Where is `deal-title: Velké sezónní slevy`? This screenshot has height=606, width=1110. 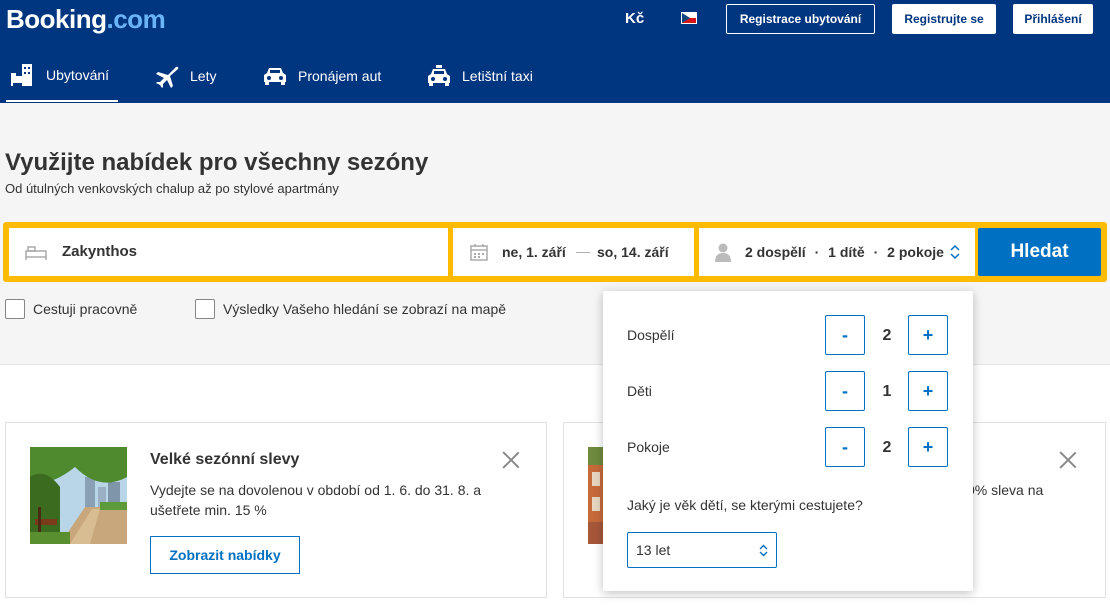
deal-title: Velké sezónní slevy is located at coordinates (225, 459).